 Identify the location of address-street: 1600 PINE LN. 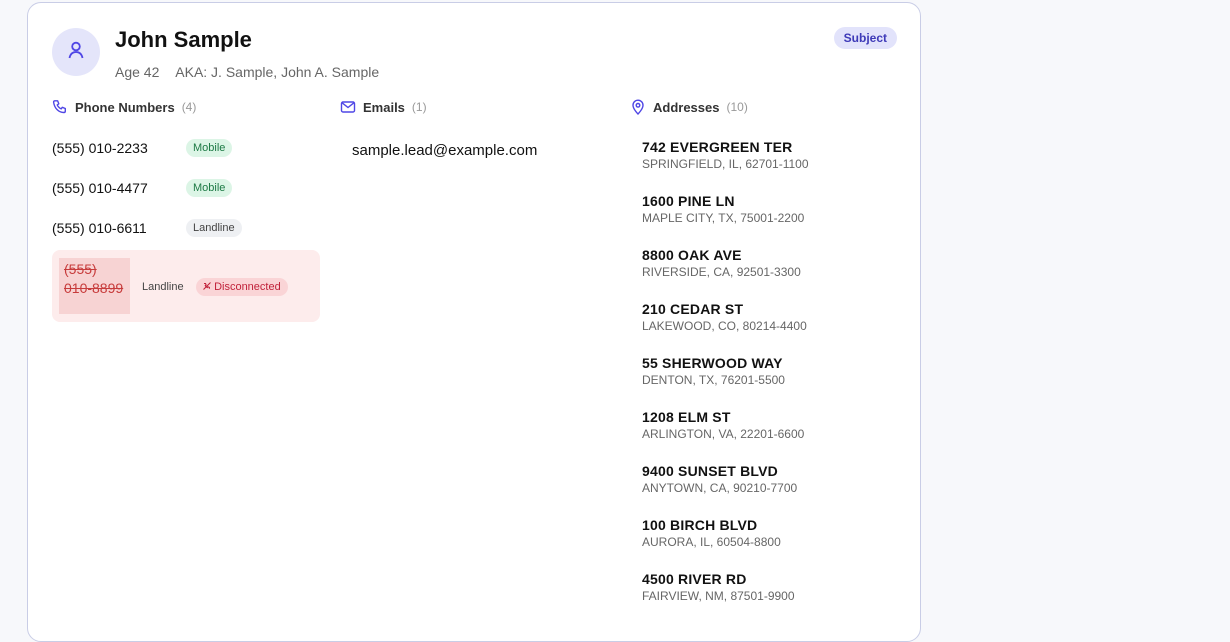
(688, 201).